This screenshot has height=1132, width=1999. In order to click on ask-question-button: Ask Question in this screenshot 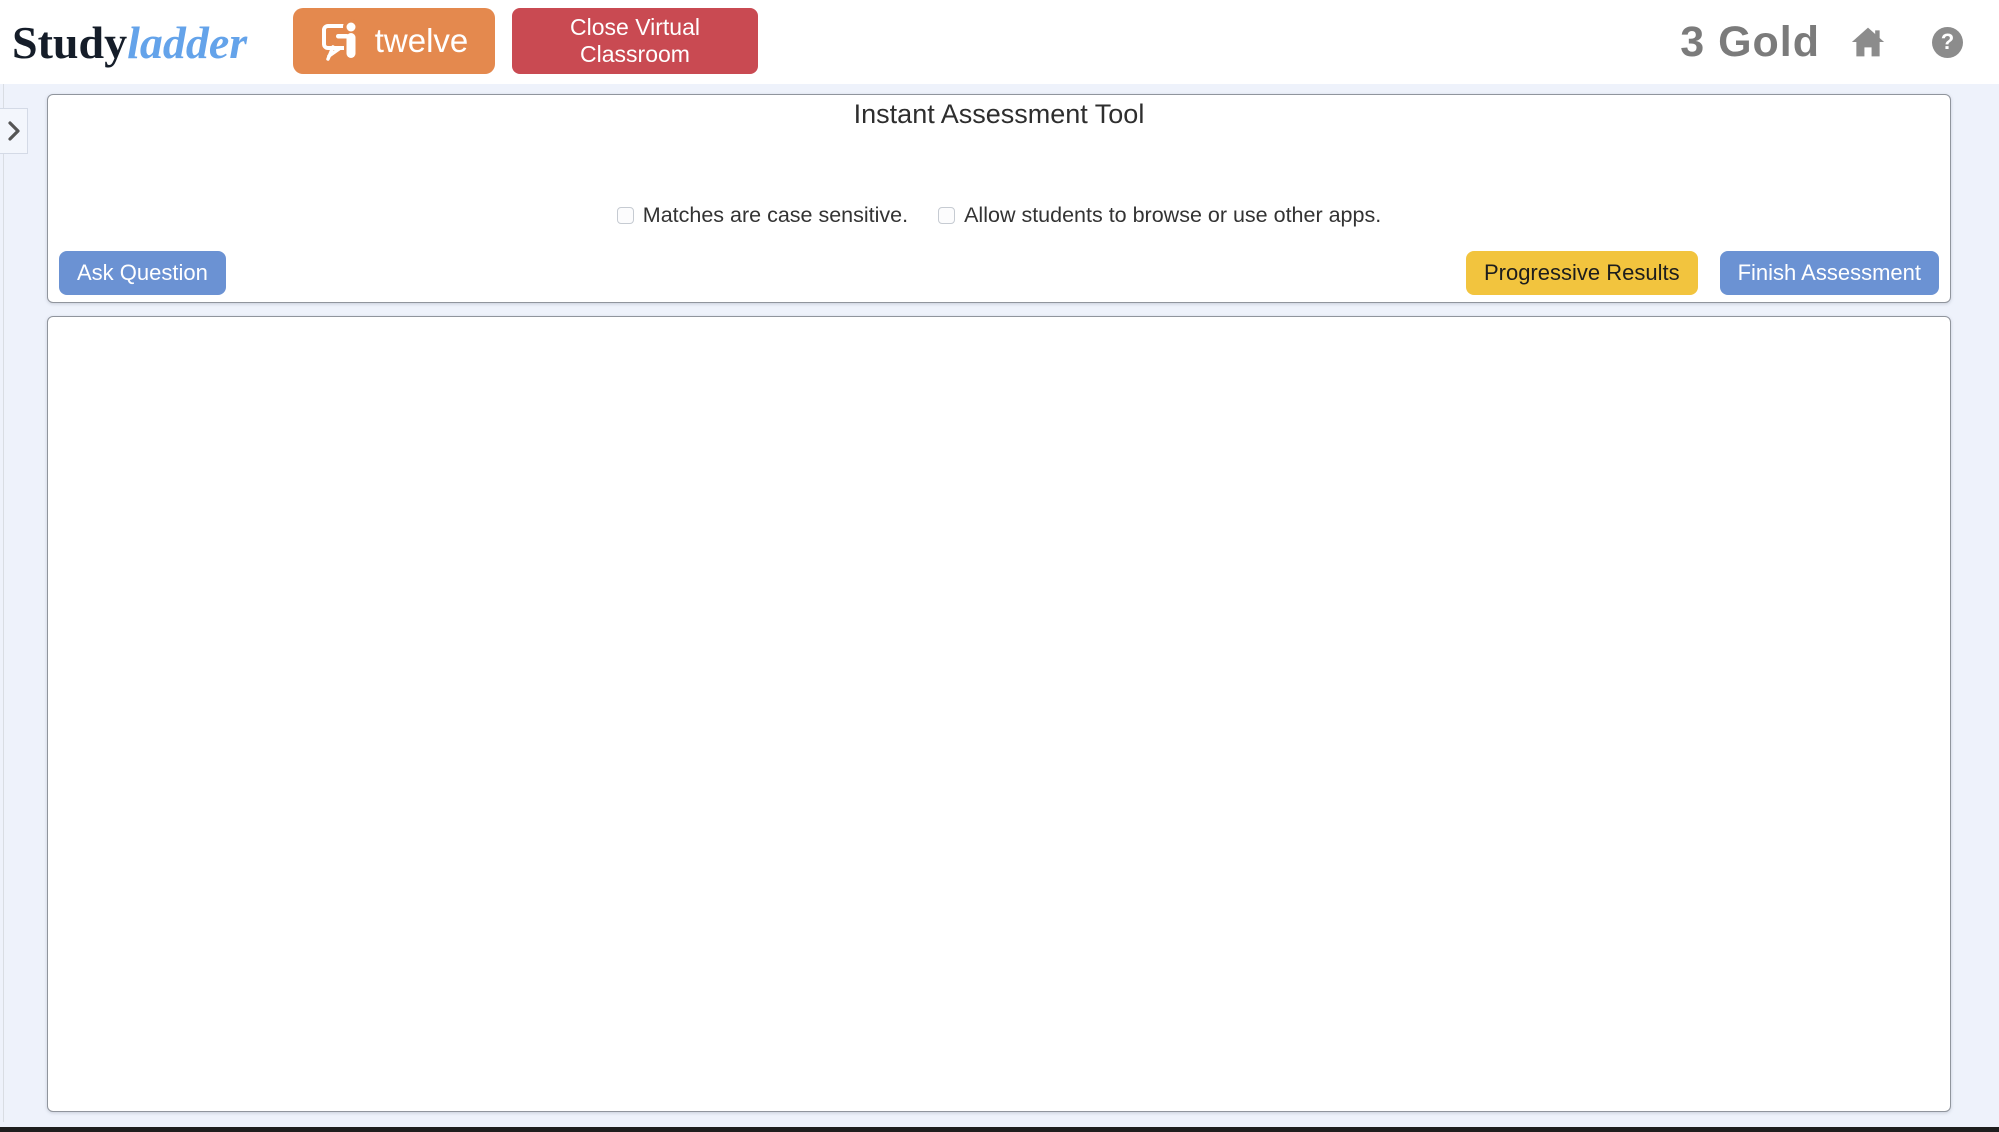, I will do `click(142, 273)`.